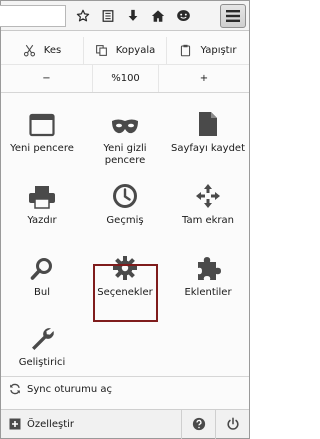  I want to click on page-save-icon, so click(208, 124).